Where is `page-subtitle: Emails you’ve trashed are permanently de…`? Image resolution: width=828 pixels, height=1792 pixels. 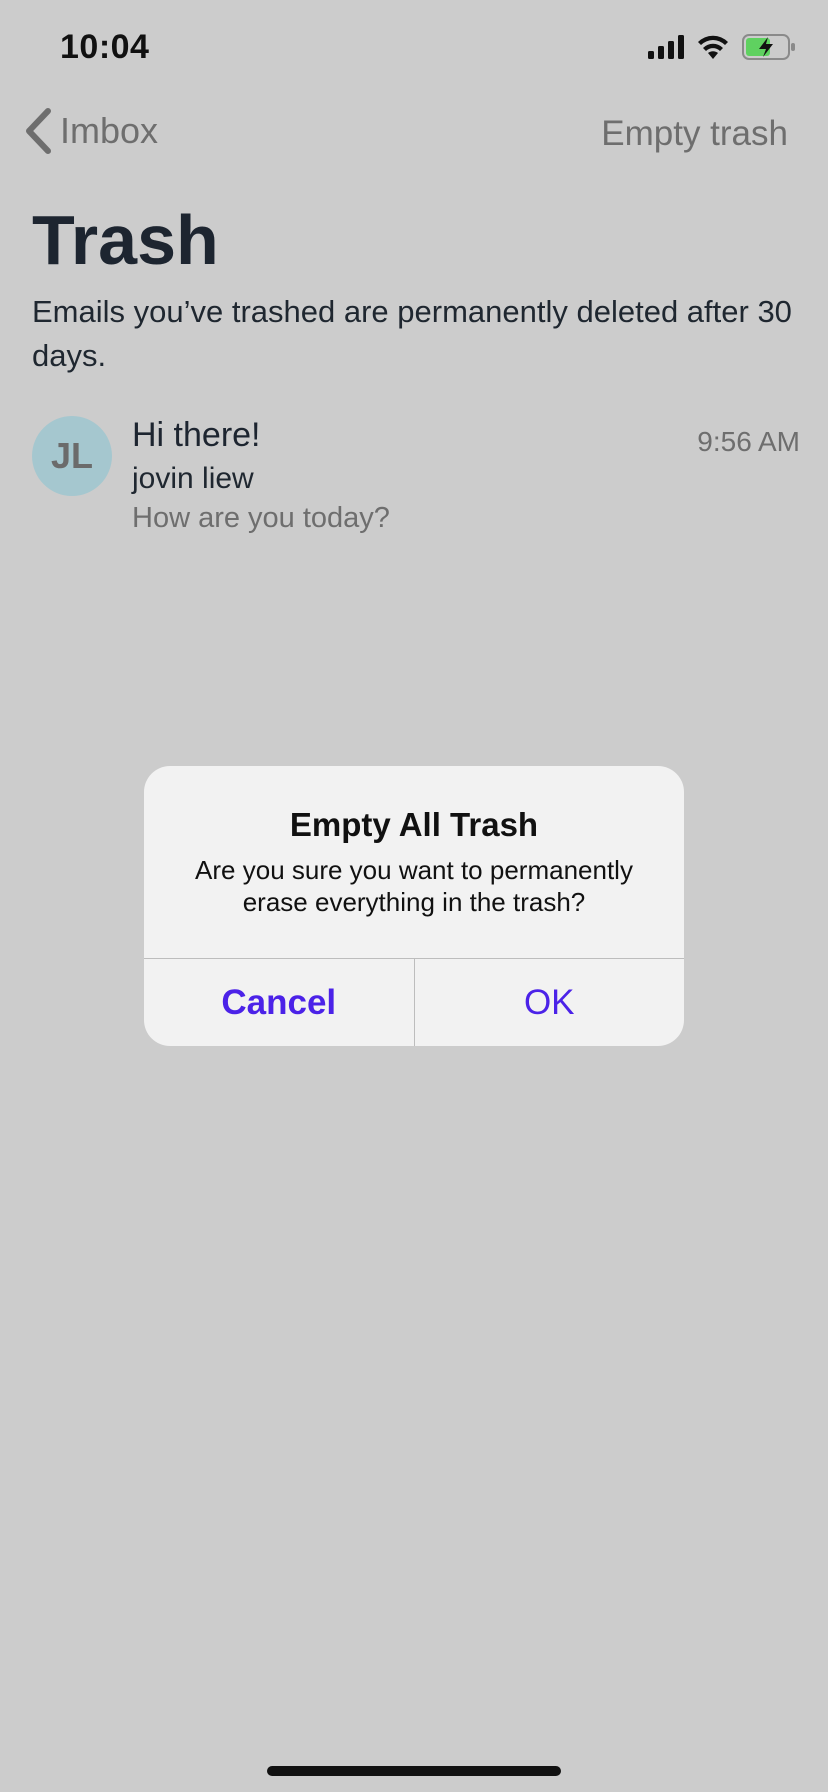
page-subtitle: Emails you’ve trashed are permanently de… is located at coordinates (412, 333).